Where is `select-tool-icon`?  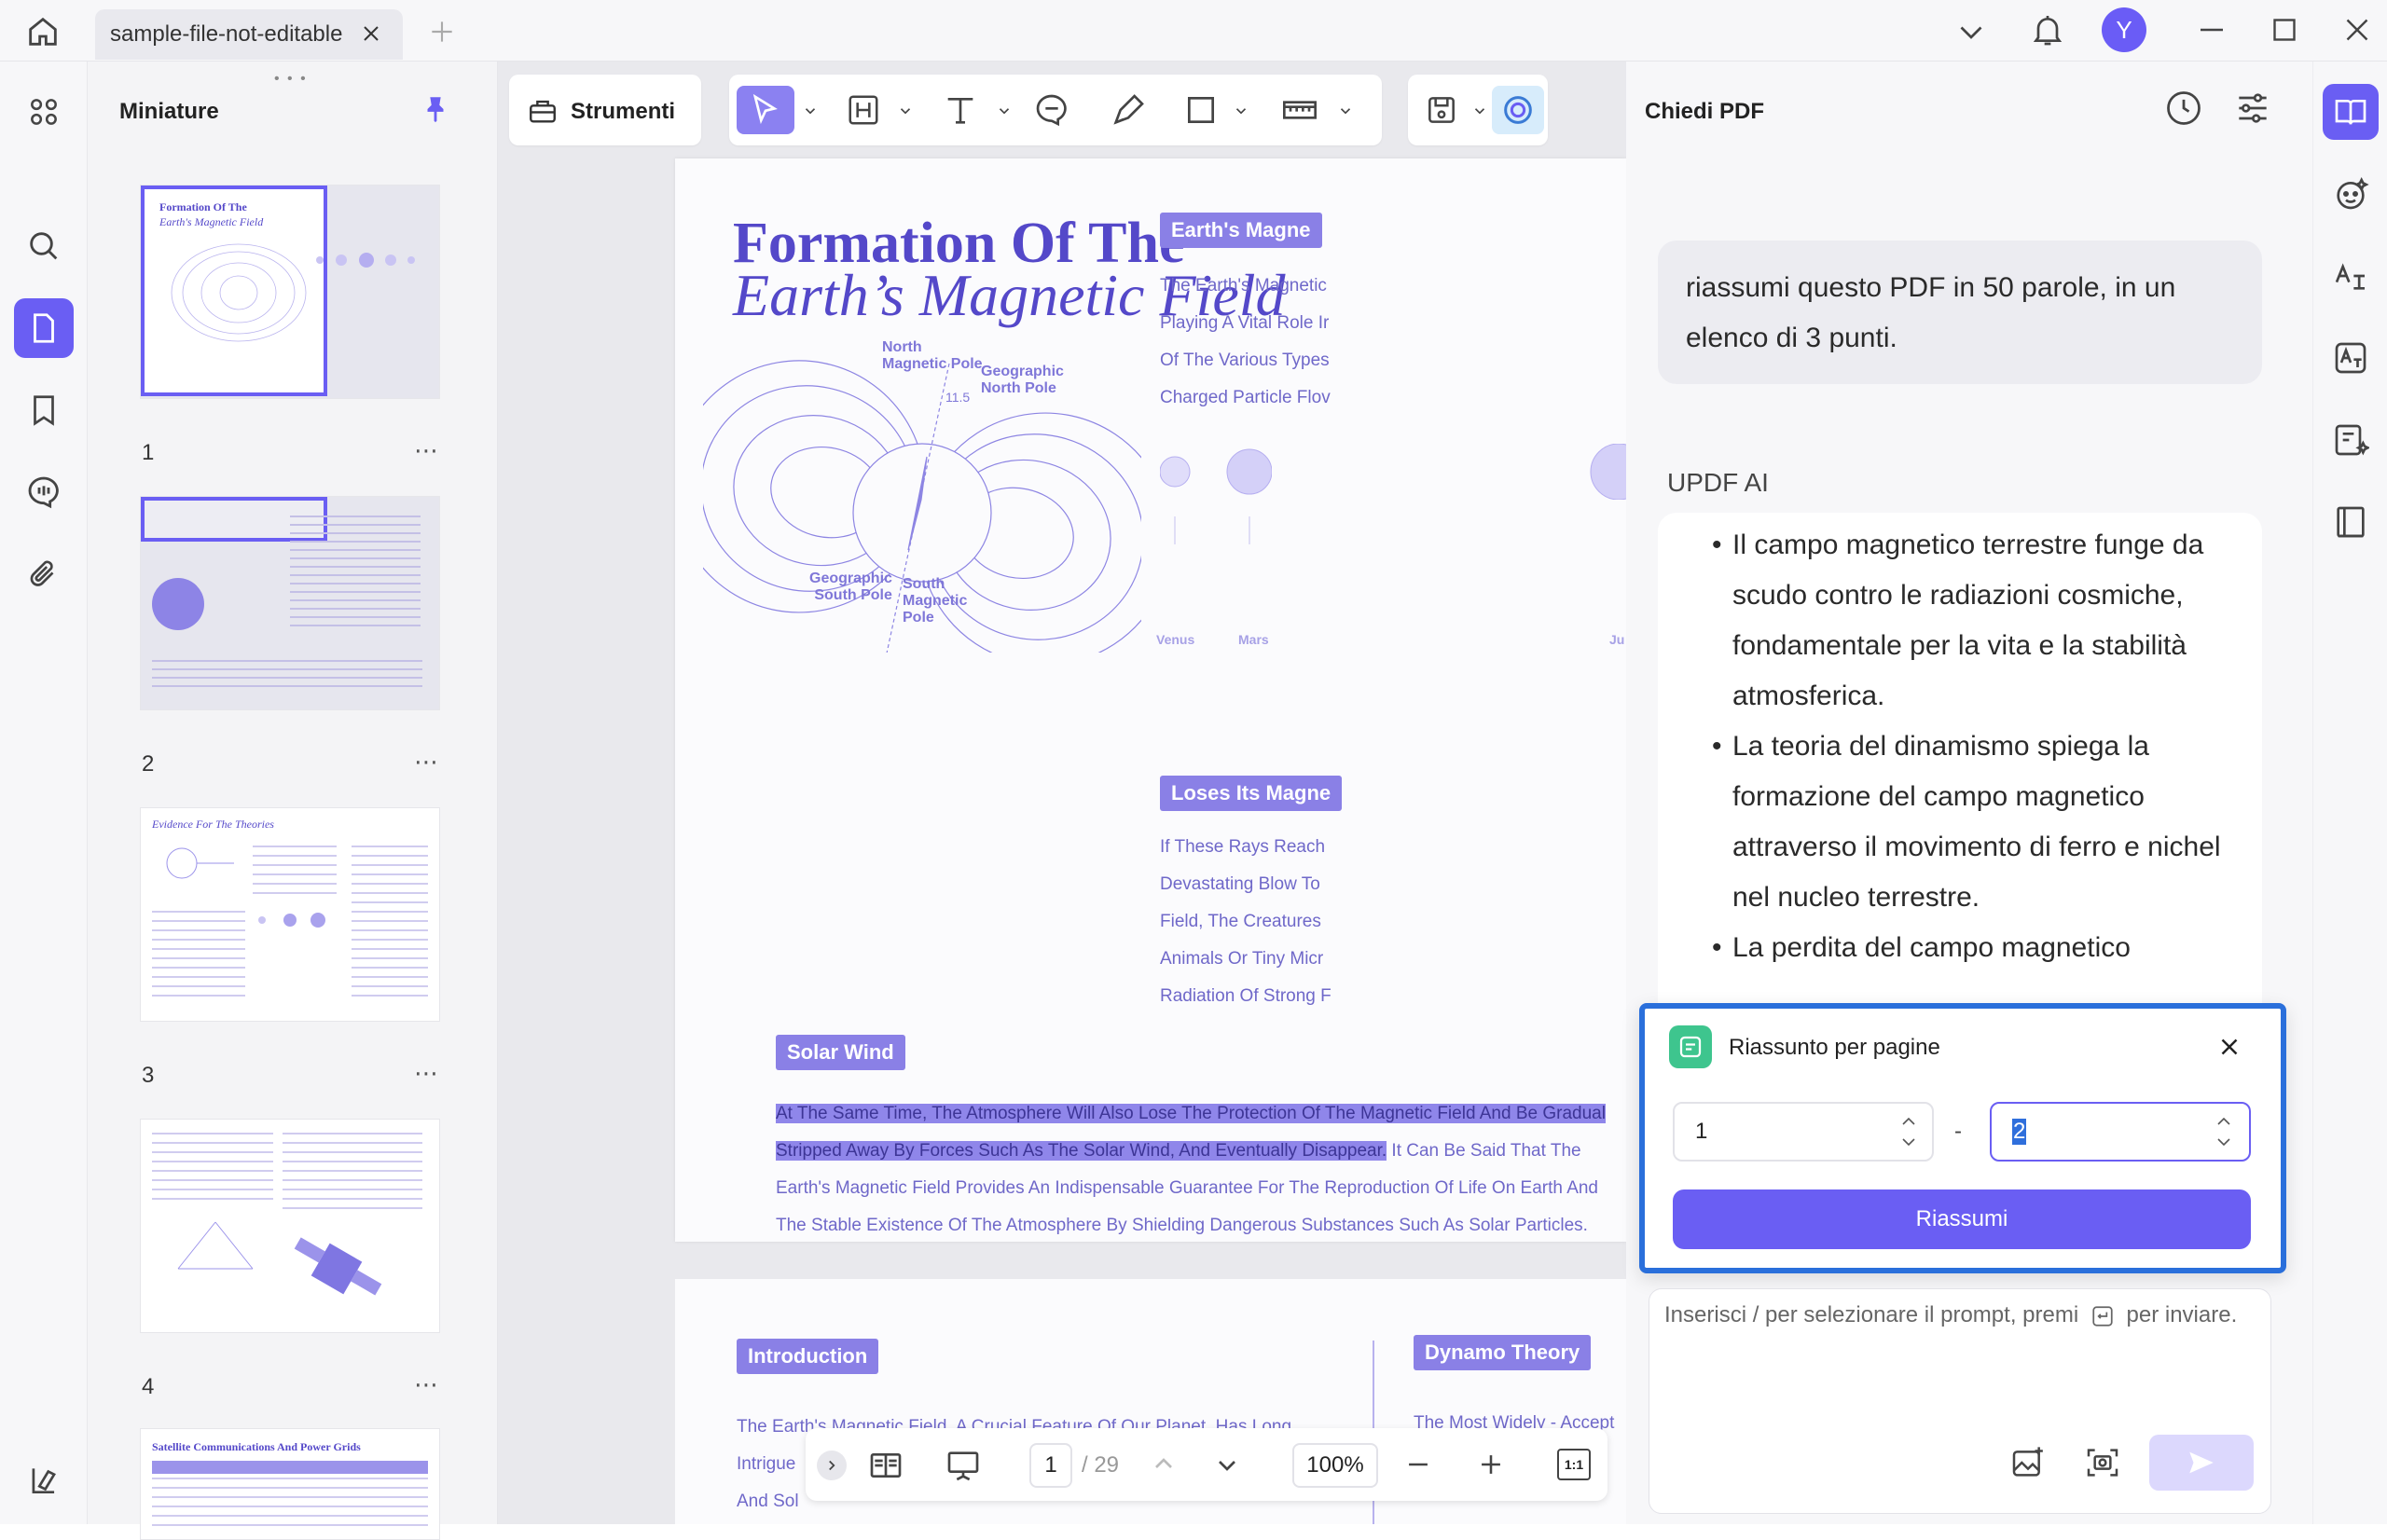
select-tool-icon is located at coordinates (765, 110).